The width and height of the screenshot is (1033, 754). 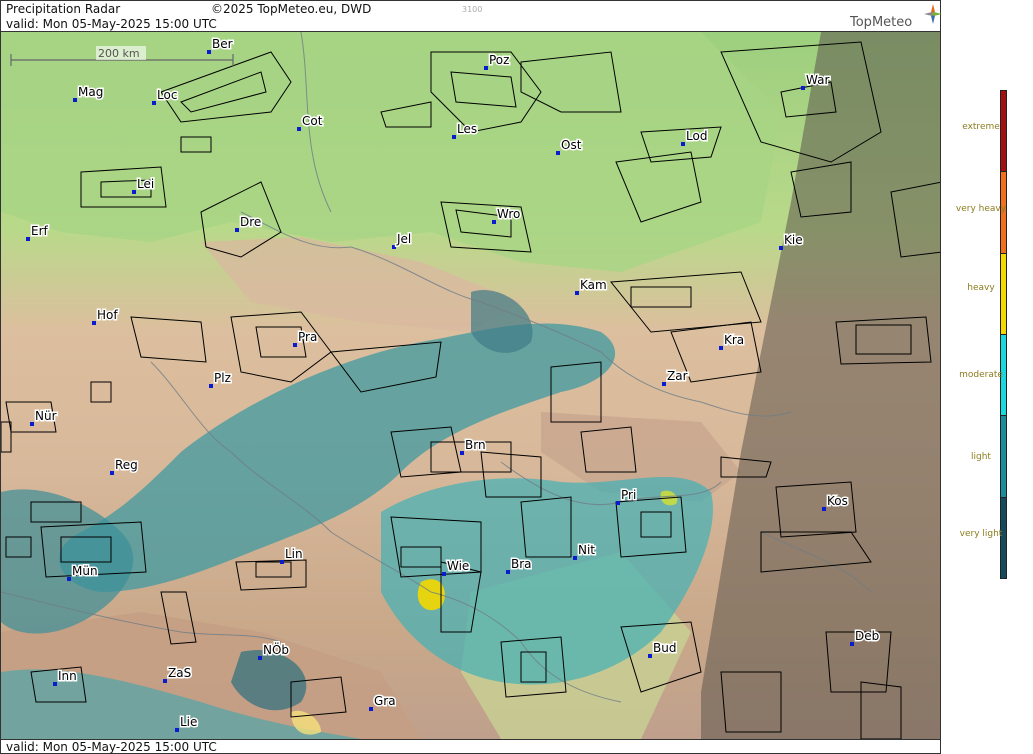 I want to click on legend-segment, so click(x=1003, y=293).